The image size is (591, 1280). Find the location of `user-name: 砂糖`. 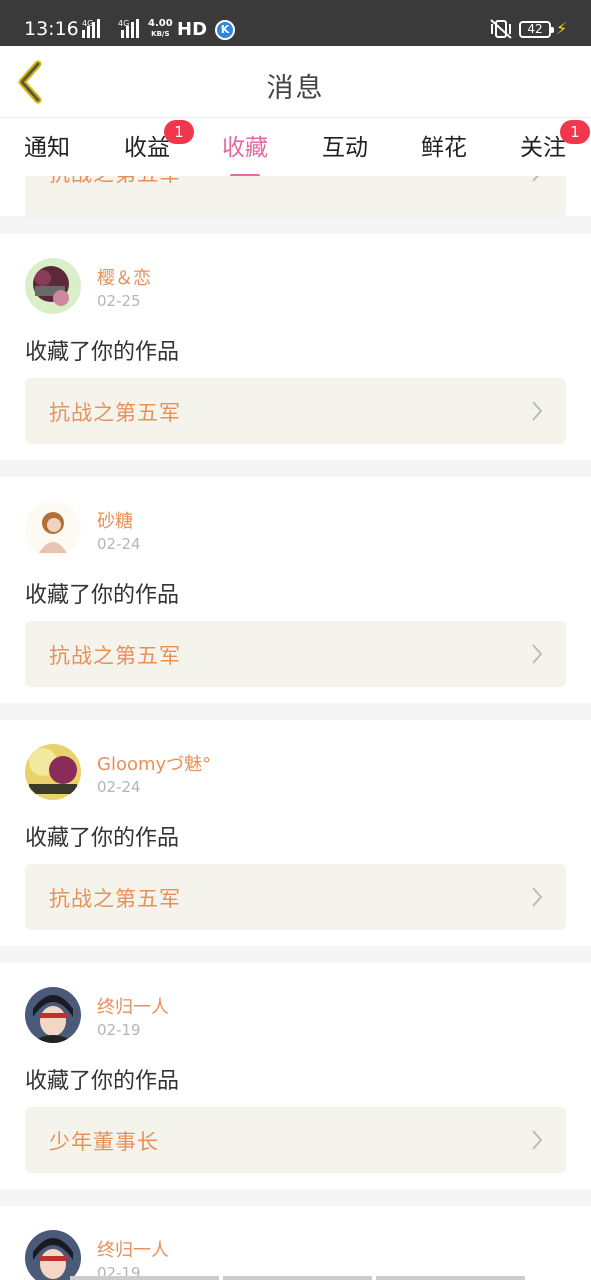

user-name: 砂糖 is located at coordinates (115, 520).